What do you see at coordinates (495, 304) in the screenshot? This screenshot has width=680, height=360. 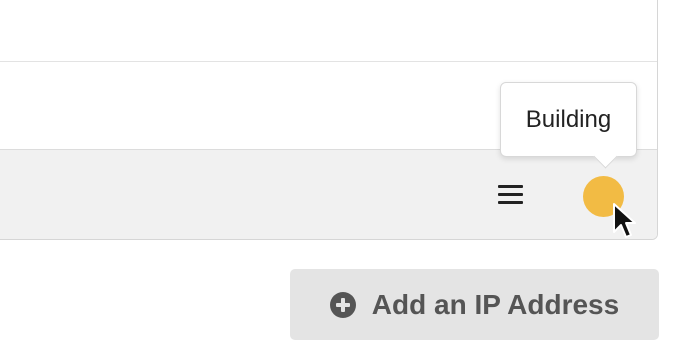 I see `add-ip-address-label: Add an IP Address` at bounding box center [495, 304].